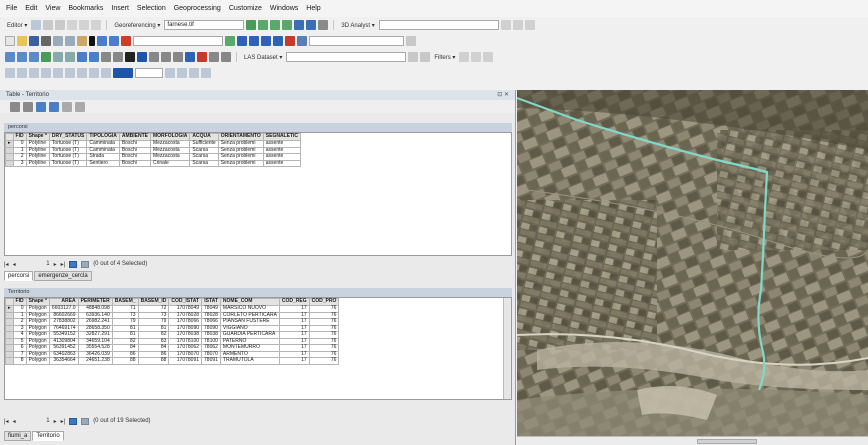  Describe the element at coordinates (82, 41) in the screenshot. I see `paste-icon` at that location.